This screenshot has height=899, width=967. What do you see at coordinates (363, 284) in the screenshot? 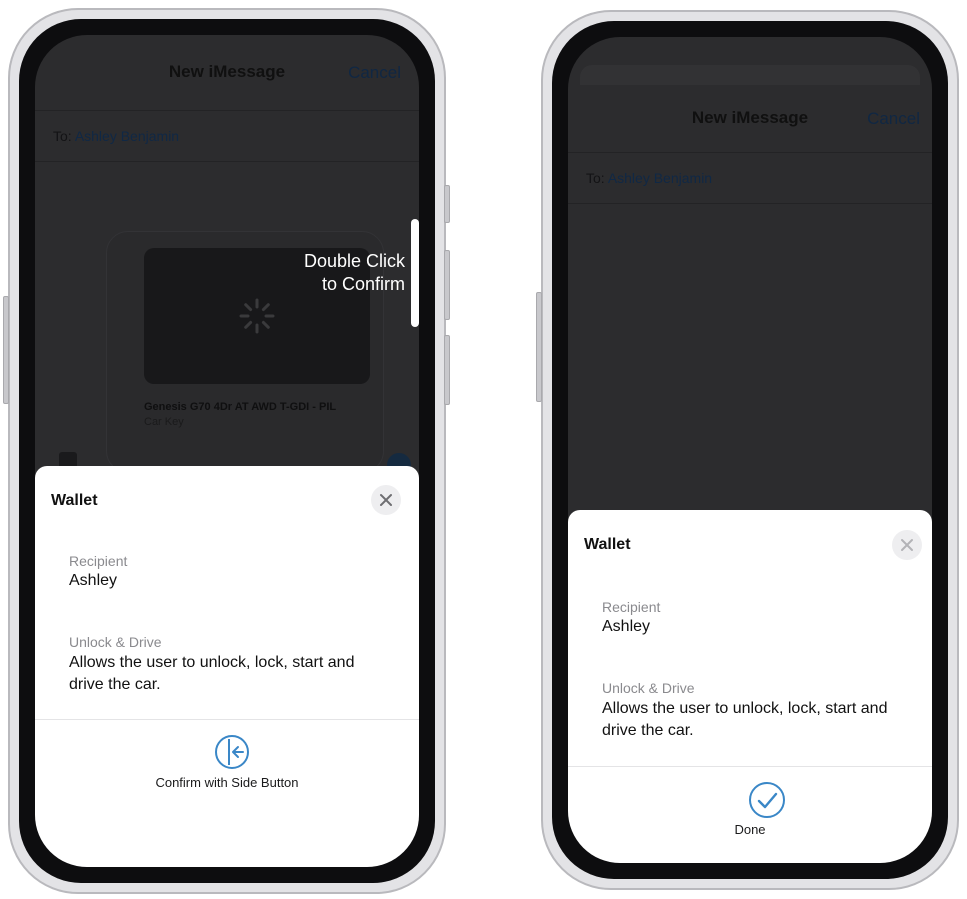
I see `left-double-click-line2: to Confirm` at bounding box center [363, 284].